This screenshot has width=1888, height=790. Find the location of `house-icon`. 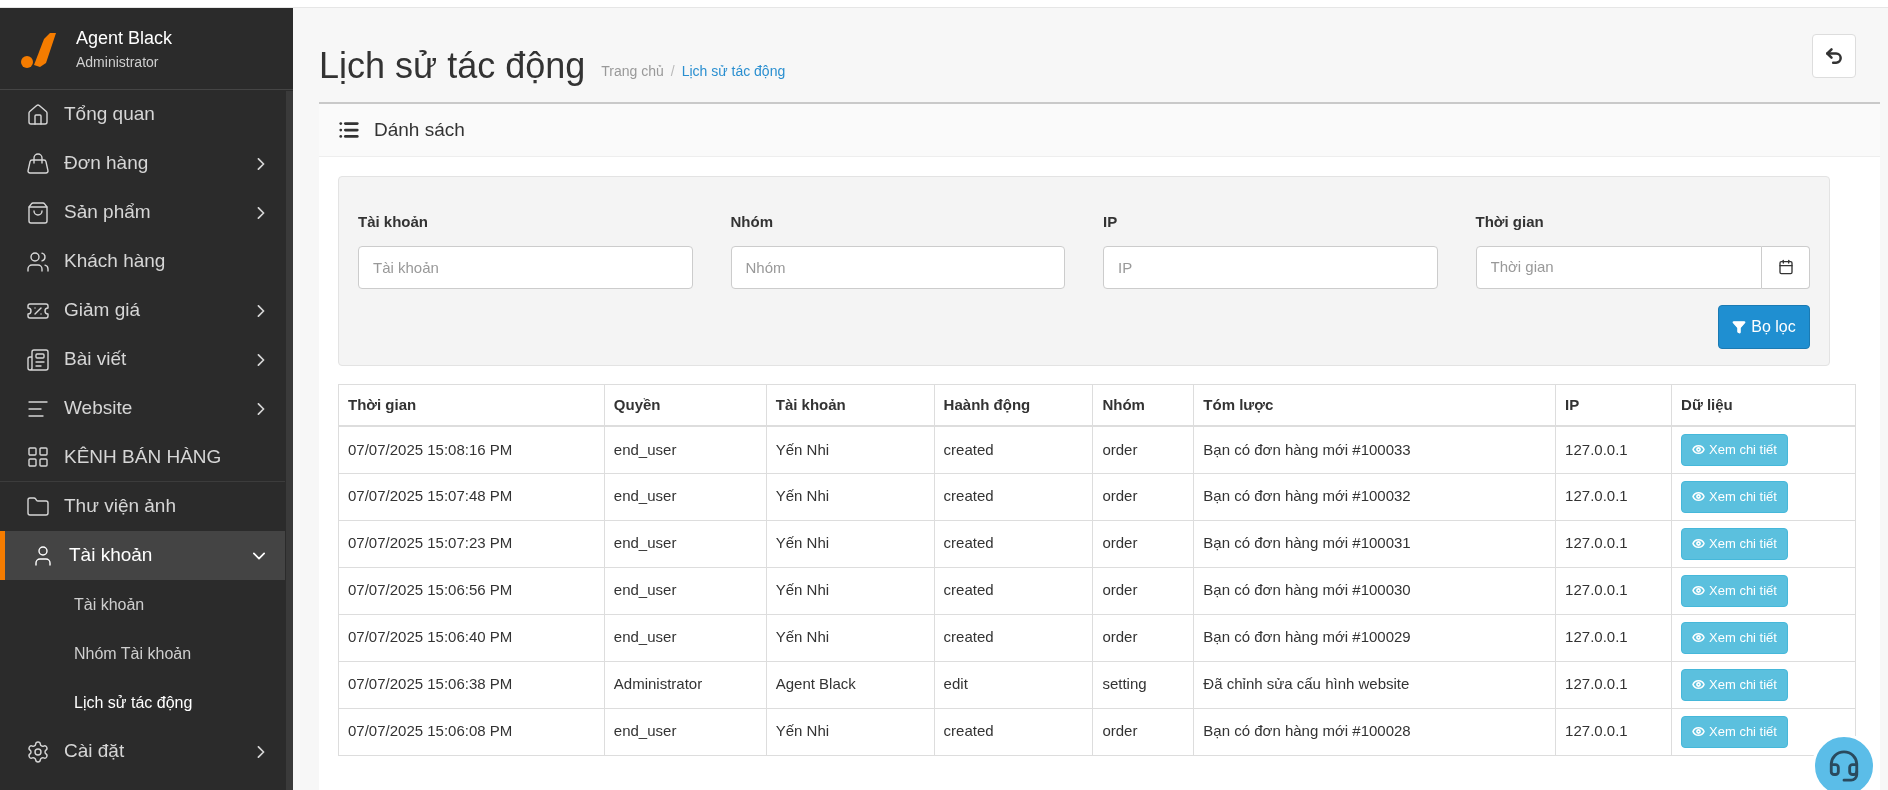

house-icon is located at coordinates (38, 114).